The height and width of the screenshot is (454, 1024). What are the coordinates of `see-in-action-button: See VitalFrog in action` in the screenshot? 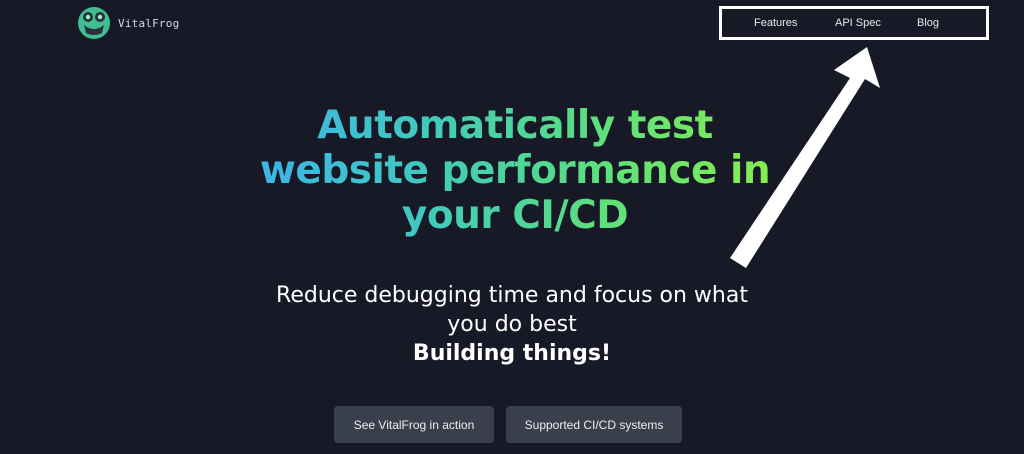 It's located at (414, 424).